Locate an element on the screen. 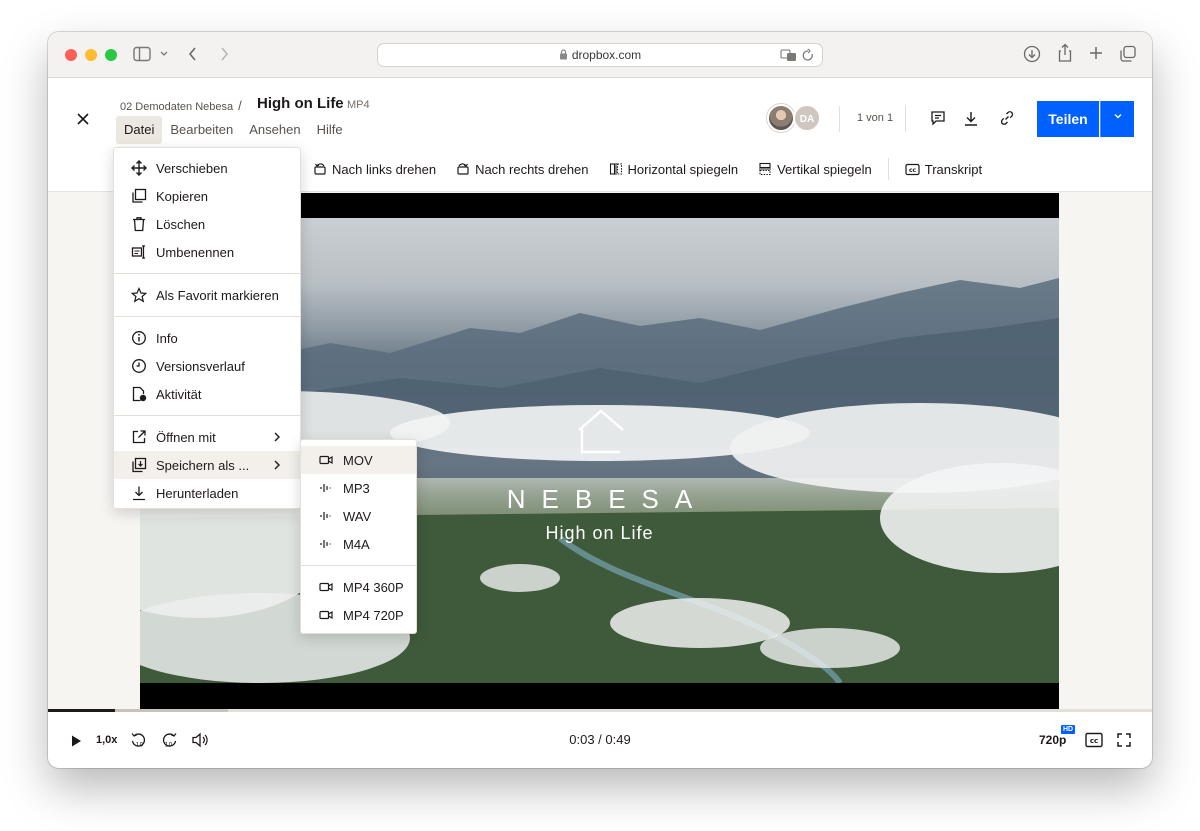 The height and width of the screenshot is (831, 1200). save-as-wav: WAV is located at coordinates (358, 516).